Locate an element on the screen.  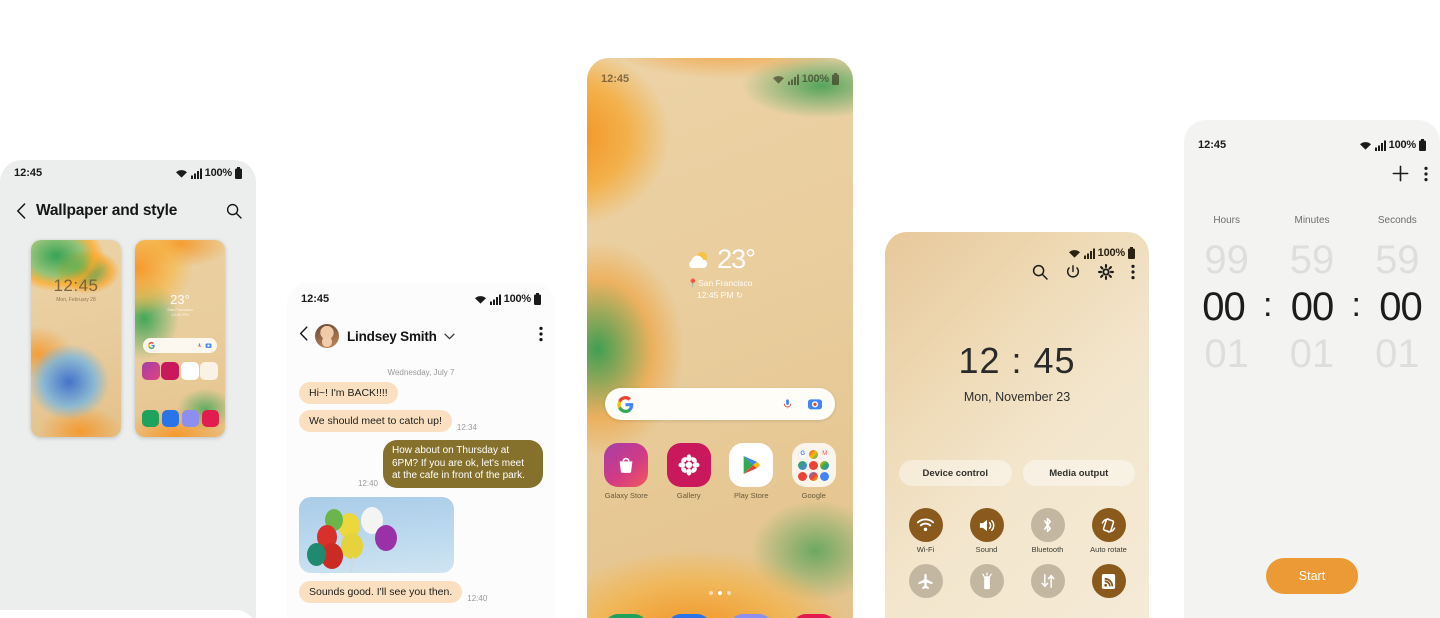
message-timestamp: 12:40 is located at coordinates (367, 483).